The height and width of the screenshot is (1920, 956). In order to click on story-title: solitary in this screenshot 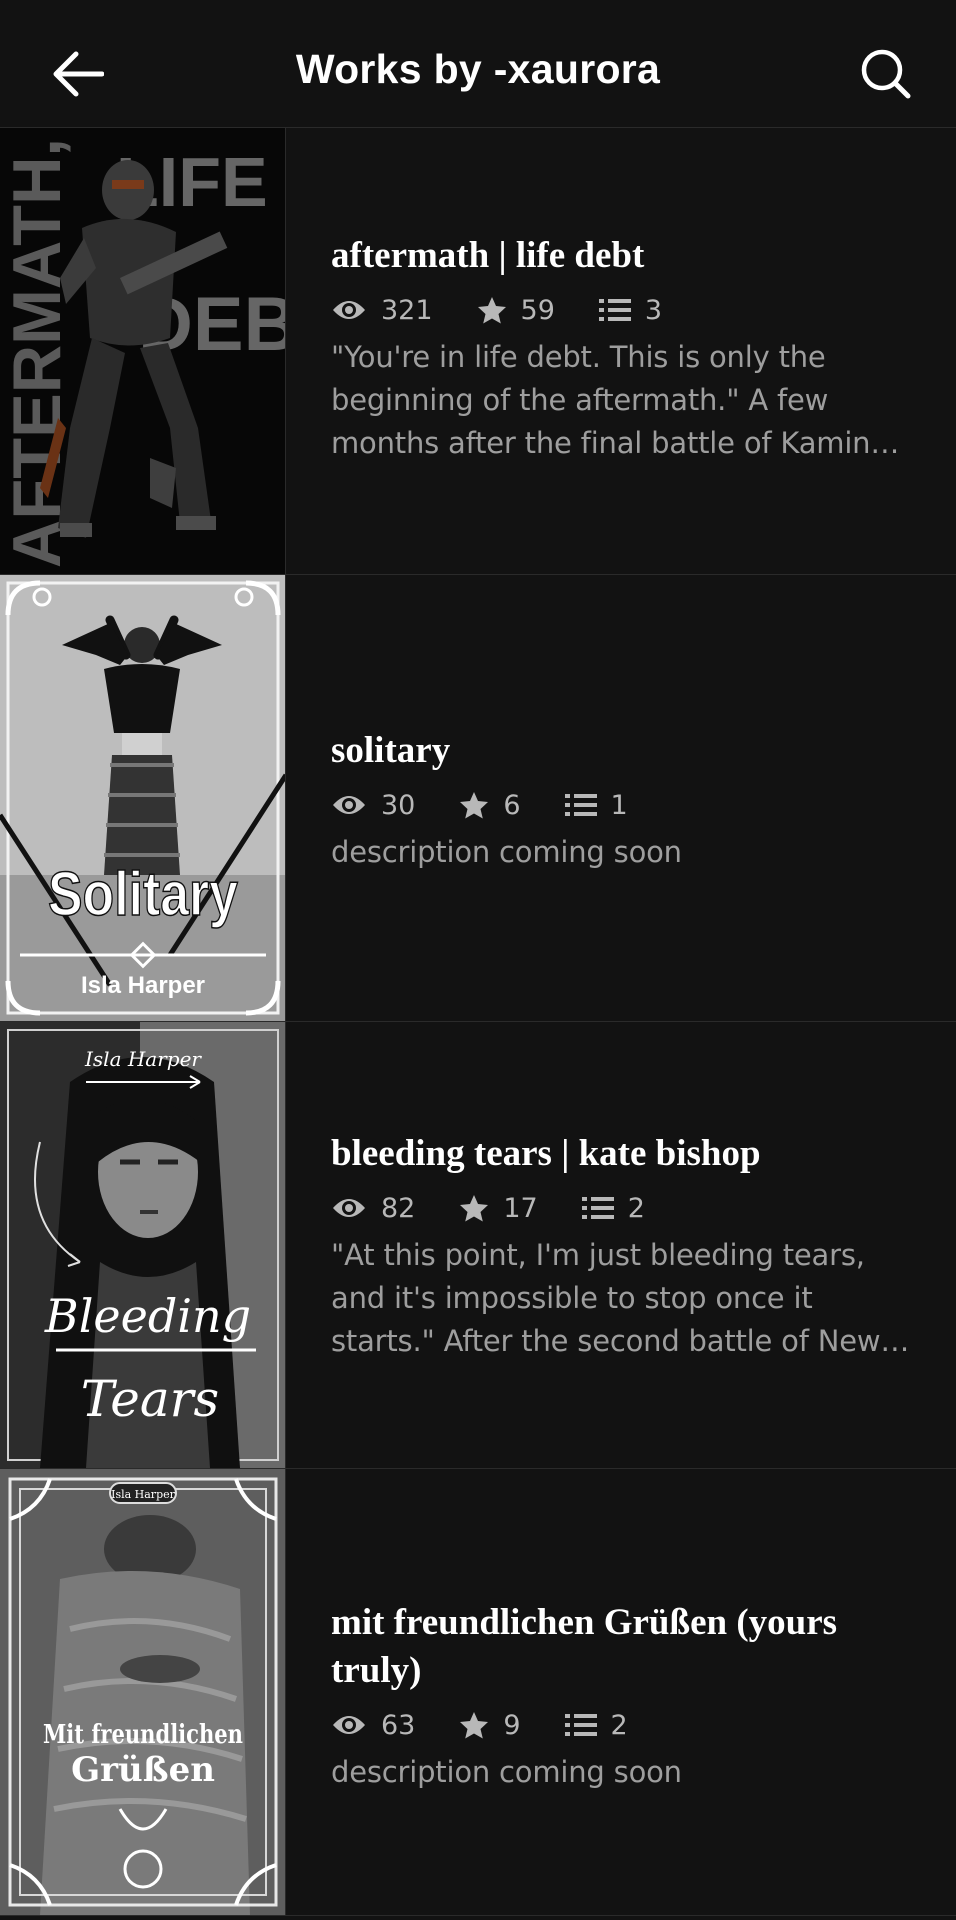, I will do `click(623, 751)`.